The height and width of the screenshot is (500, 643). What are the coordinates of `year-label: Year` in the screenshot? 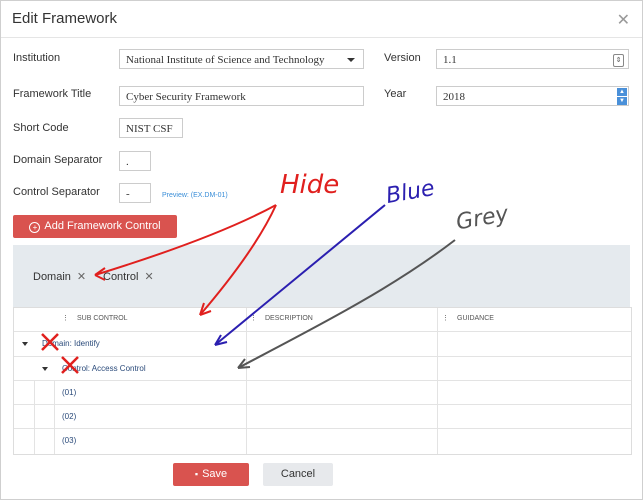 It's located at (395, 94).